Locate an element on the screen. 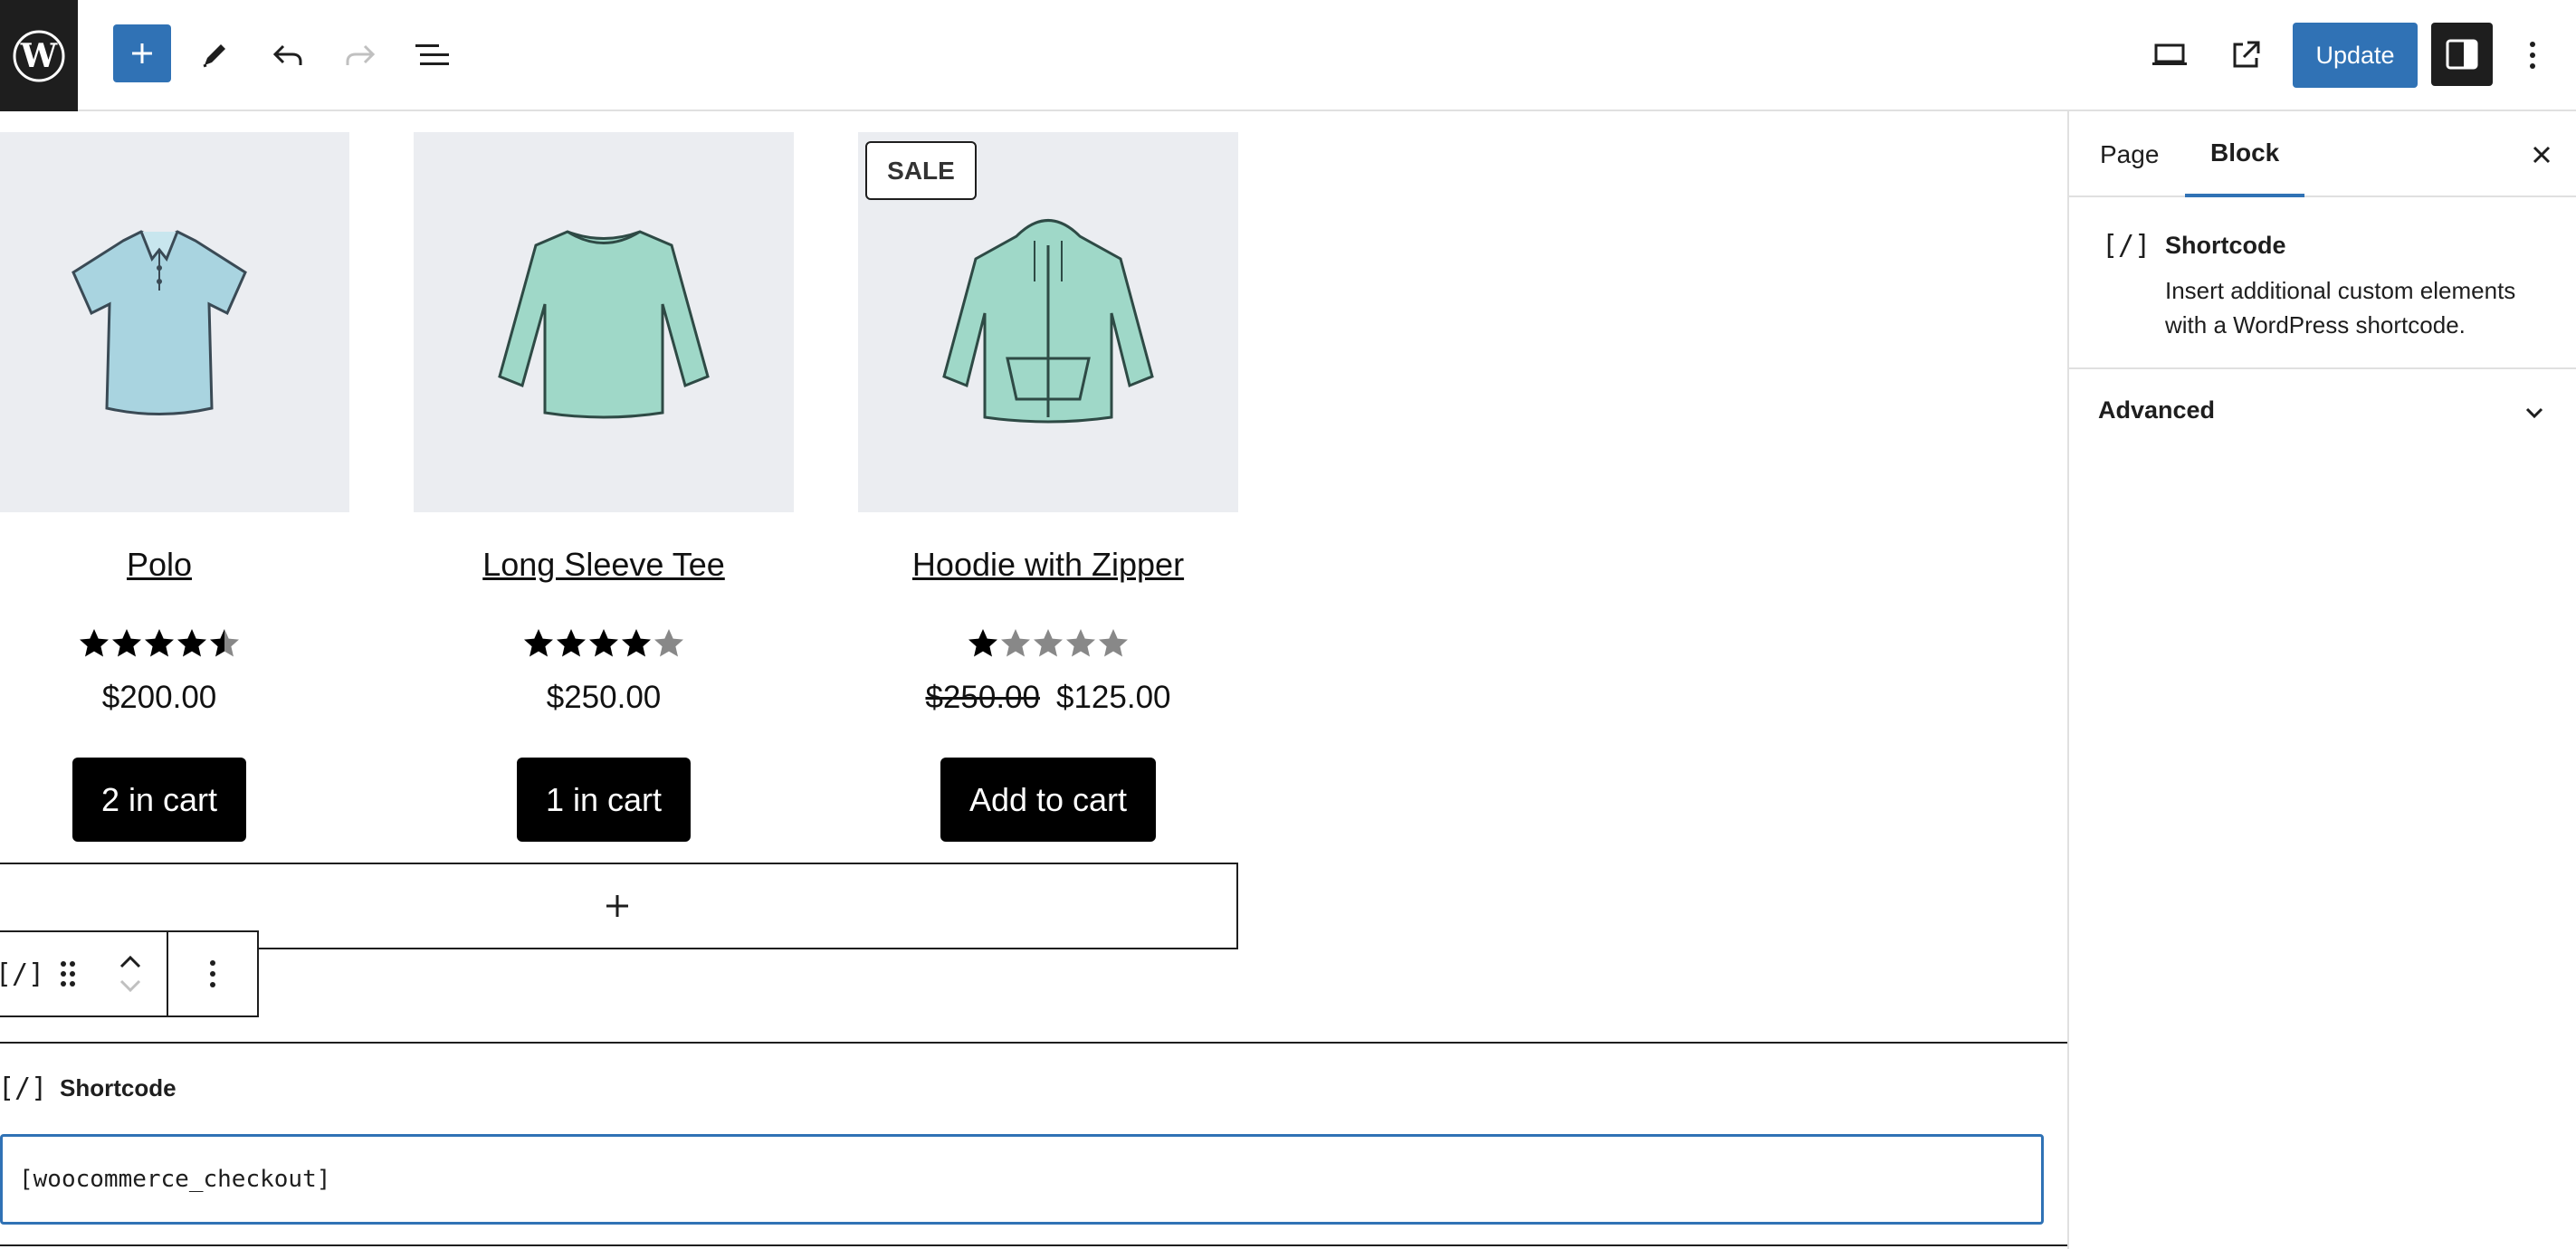  sale-badge: SALE is located at coordinates (921, 170).